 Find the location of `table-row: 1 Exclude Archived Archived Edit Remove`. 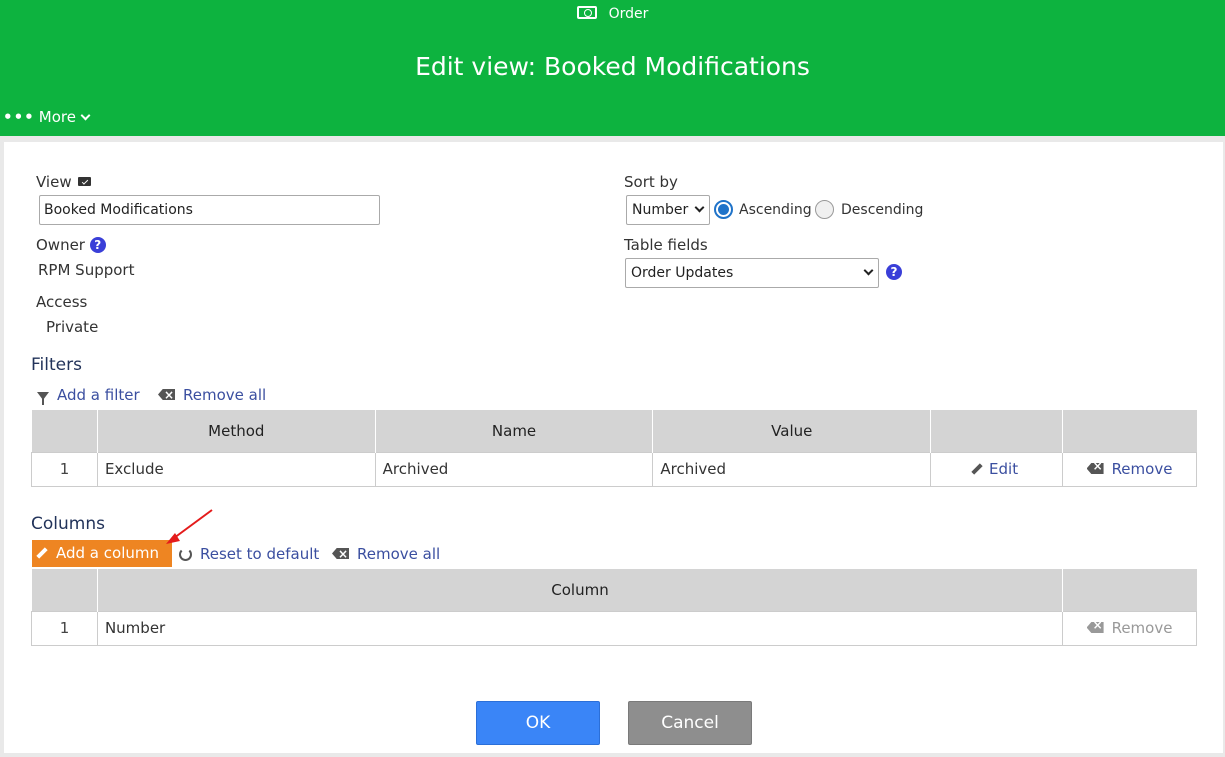

table-row: 1 Exclude Archived Archived Edit Remove is located at coordinates (614, 469).